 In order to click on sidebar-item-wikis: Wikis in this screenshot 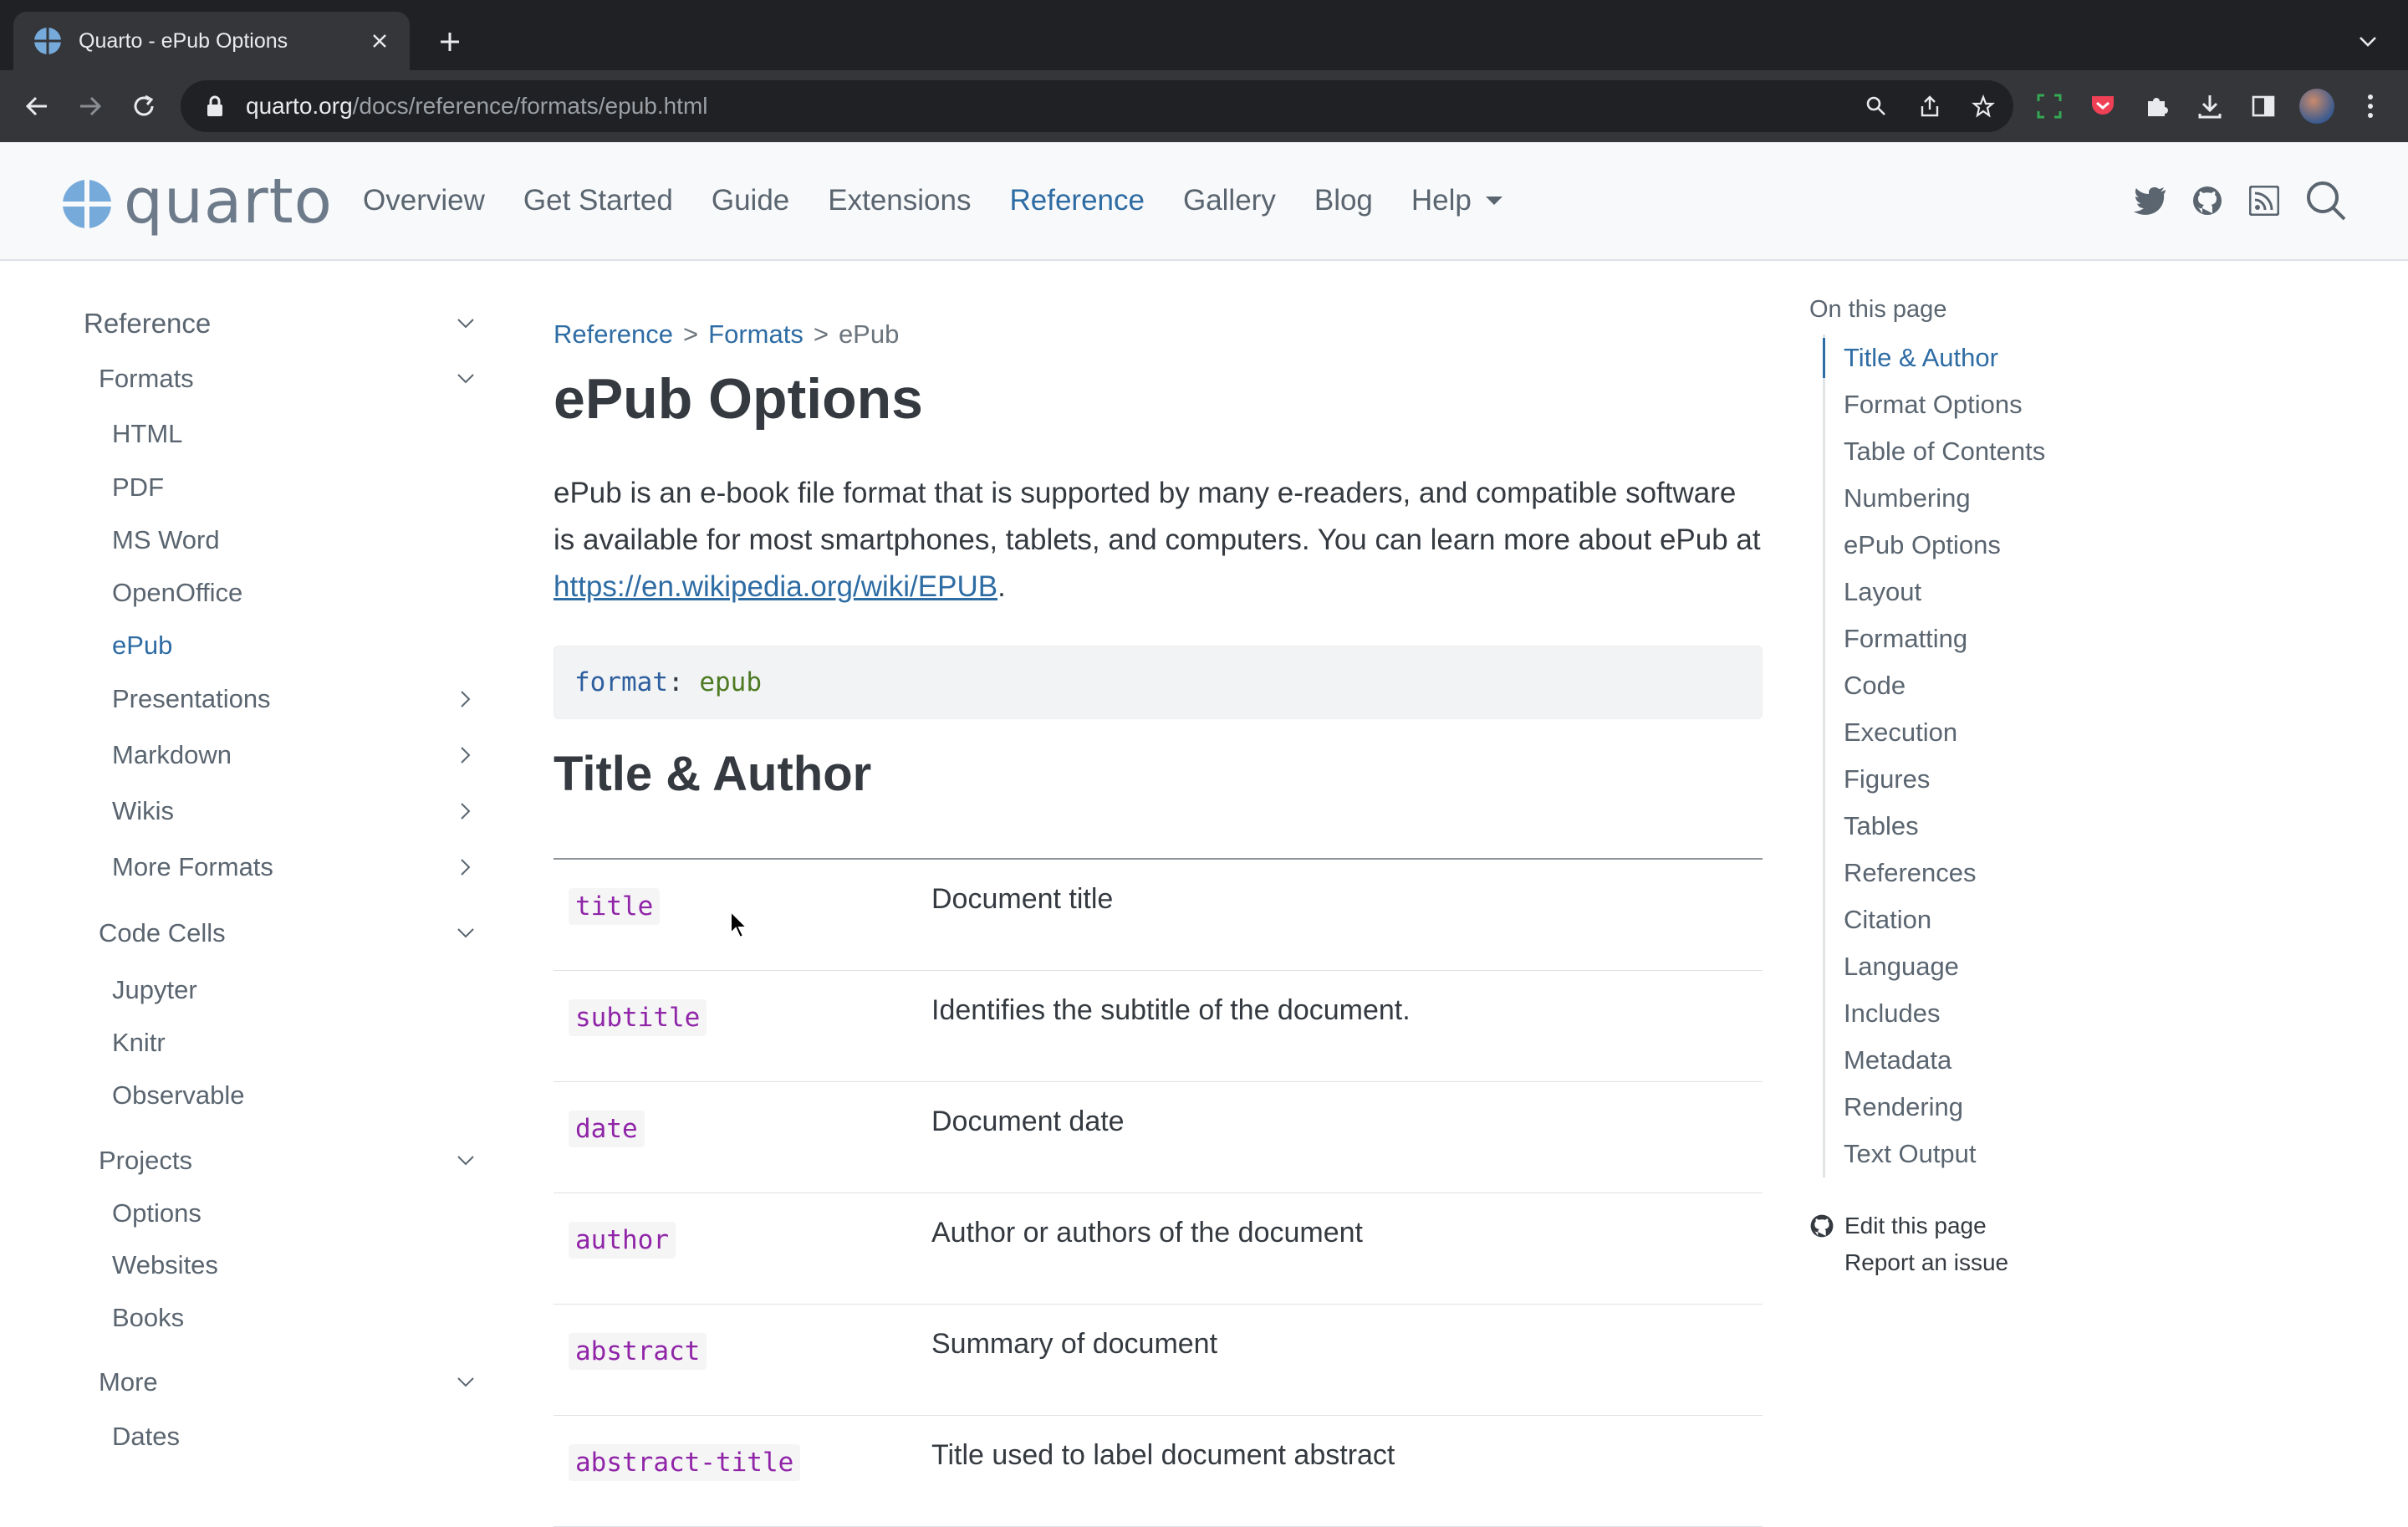, I will do `click(284, 811)`.